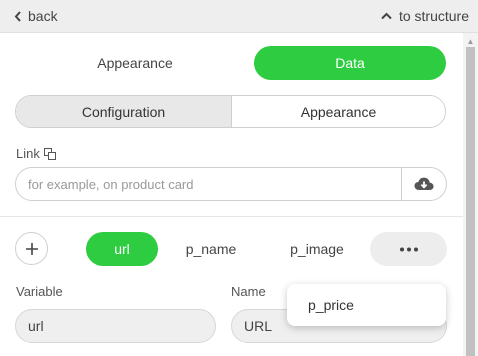  What do you see at coordinates (135, 63) in the screenshot?
I see `tab-appearance: Appearance` at bounding box center [135, 63].